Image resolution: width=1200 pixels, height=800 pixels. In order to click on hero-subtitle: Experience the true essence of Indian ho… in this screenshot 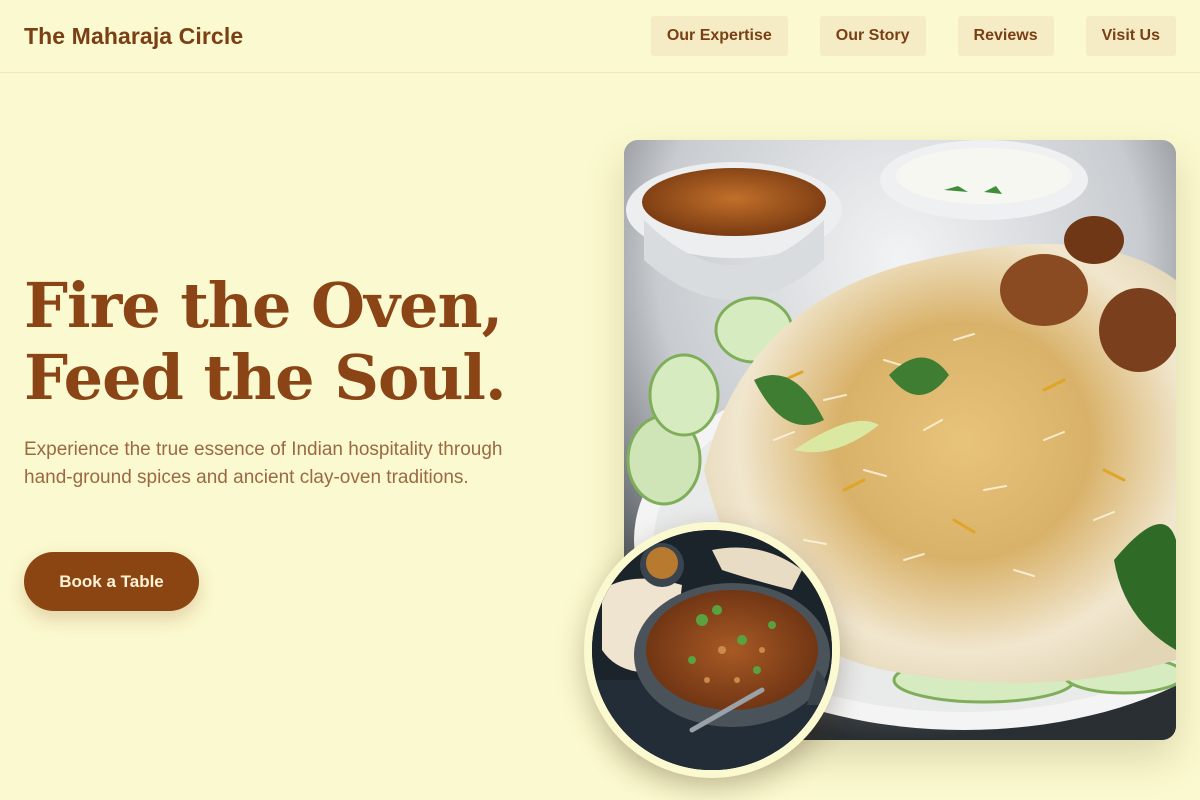, I will do `click(263, 463)`.